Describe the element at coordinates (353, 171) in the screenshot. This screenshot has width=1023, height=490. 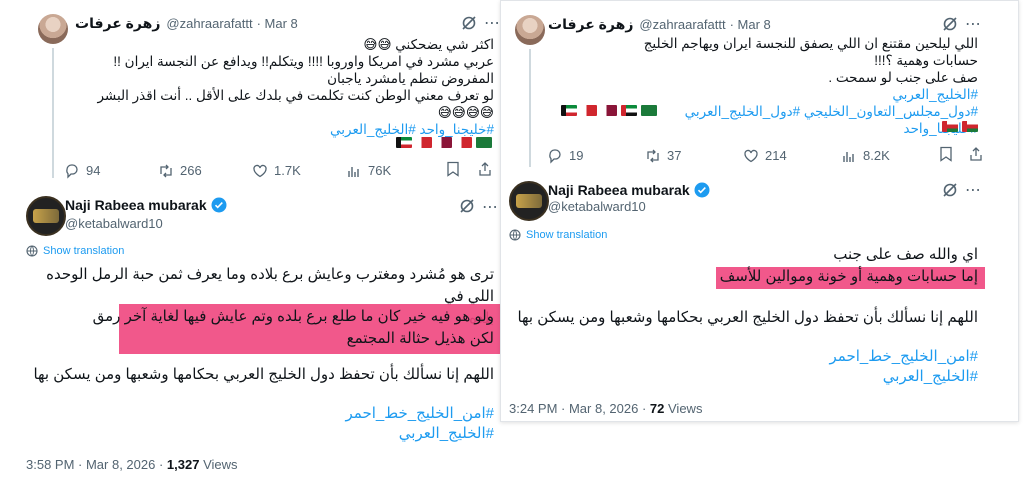
I see `views-icon` at that location.